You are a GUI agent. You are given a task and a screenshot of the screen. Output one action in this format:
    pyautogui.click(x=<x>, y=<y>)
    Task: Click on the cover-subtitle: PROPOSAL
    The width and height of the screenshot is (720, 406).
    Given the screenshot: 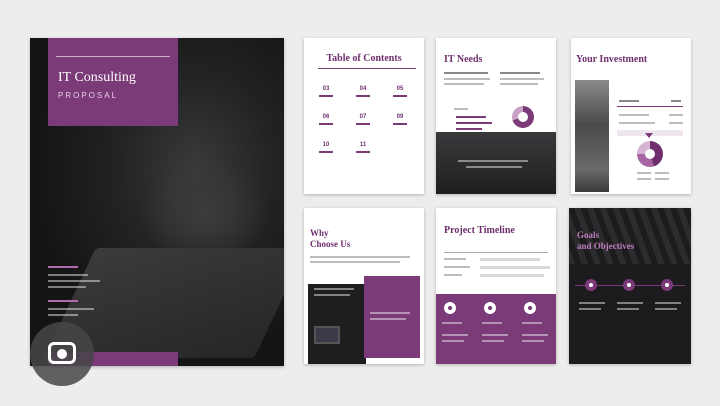 What is the action you would take?
    pyautogui.click(x=88, y=95)
    